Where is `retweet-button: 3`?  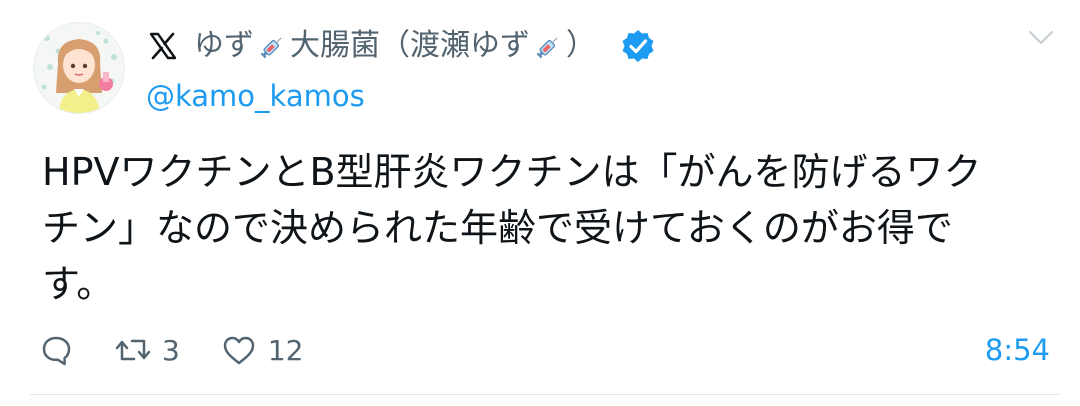
retweet-button: 3 is located at coordinates (147, 350).